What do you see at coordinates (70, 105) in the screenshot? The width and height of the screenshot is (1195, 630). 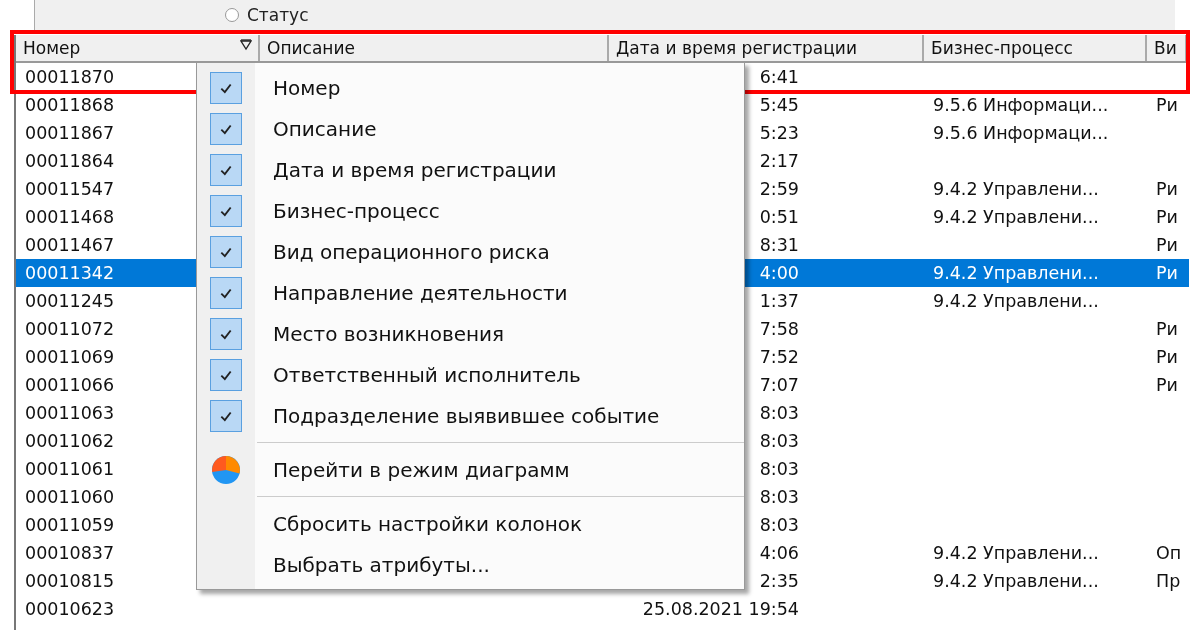 I see `table-cell: 00011868` at bounding box center [70, 105].